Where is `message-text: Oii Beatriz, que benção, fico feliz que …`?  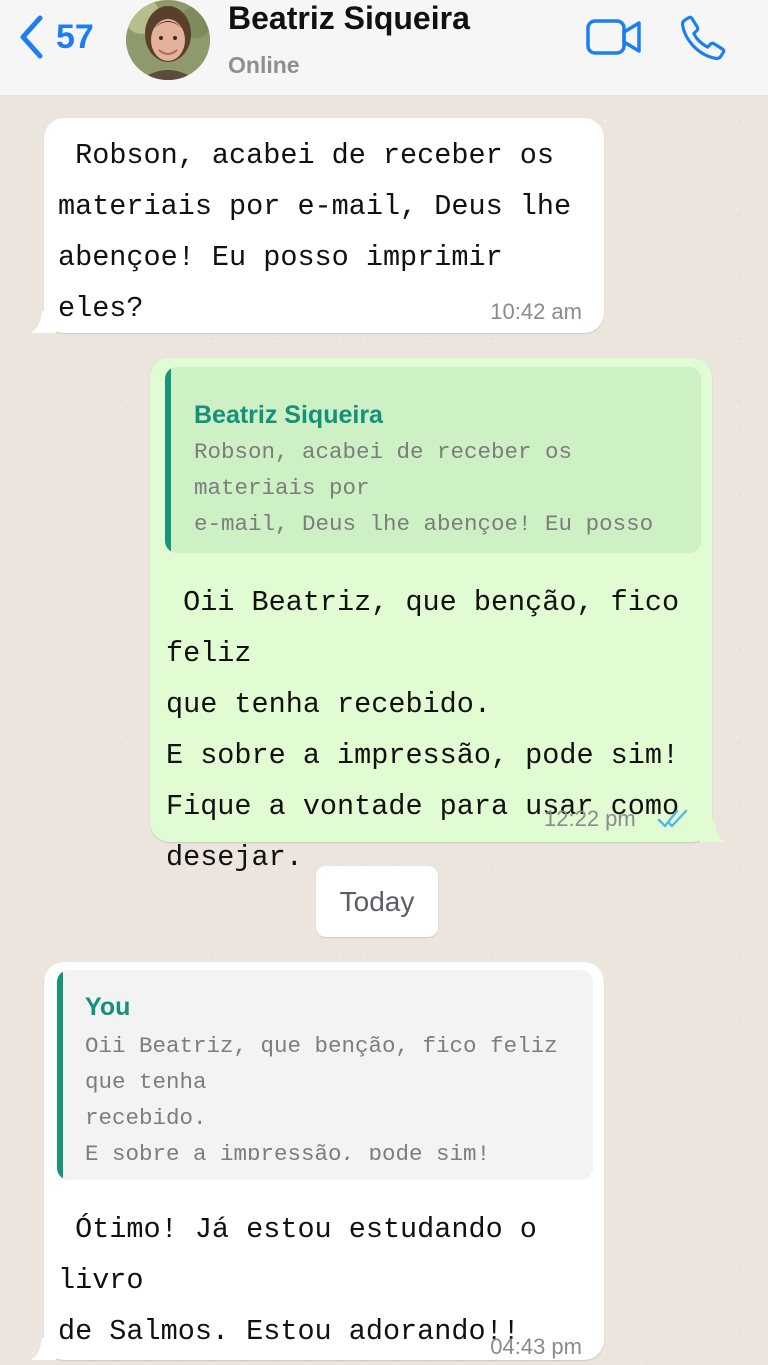
message-text: Oii Beatriz, que benção, fico feliz que … is located at coordinates (423, 730).